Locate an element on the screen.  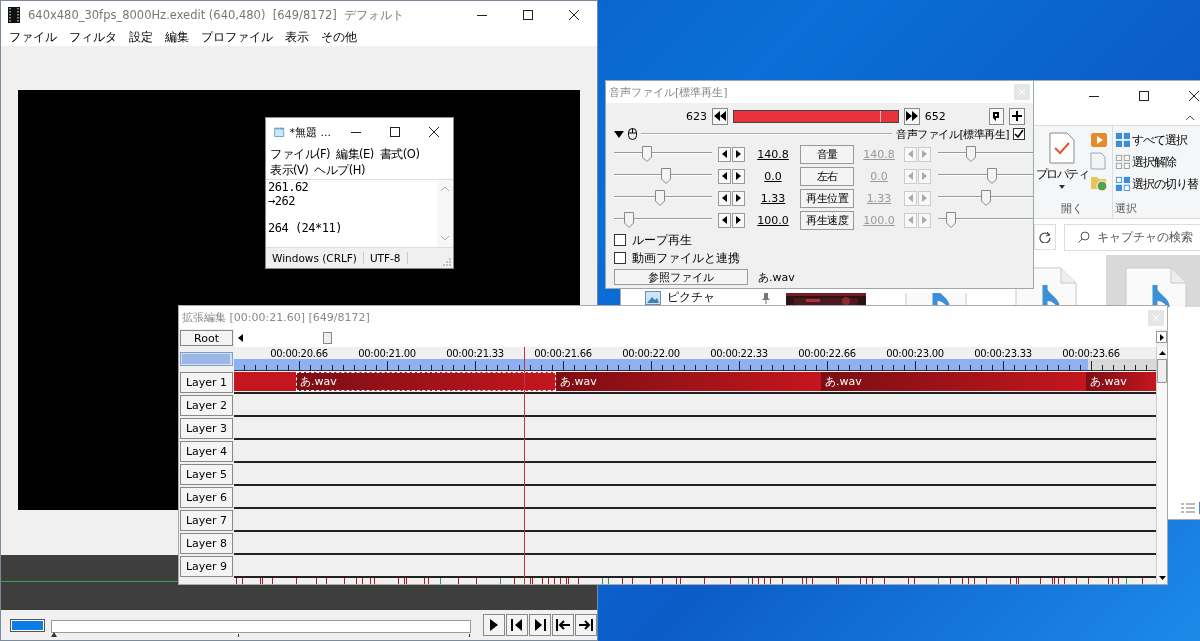
root-button: Root is located at coordinates (206, 338).